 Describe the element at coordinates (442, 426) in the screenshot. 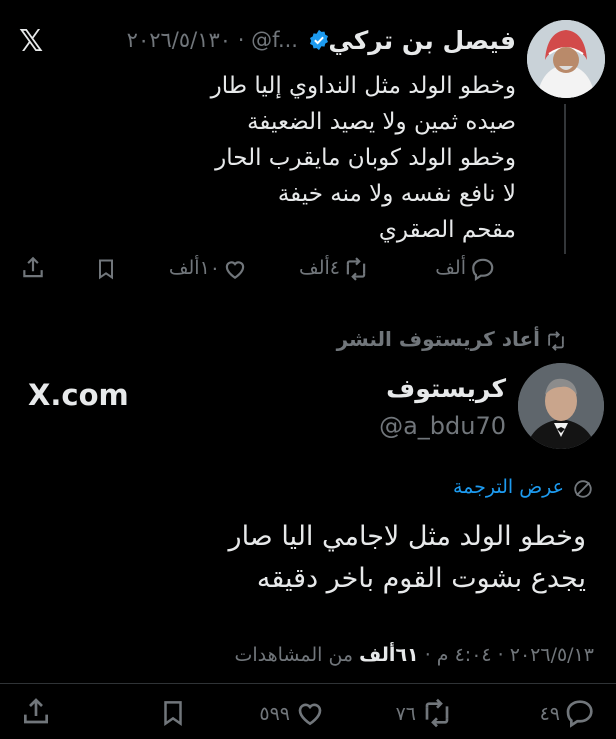

I see `author-handle: @a_bdu70` at that location.